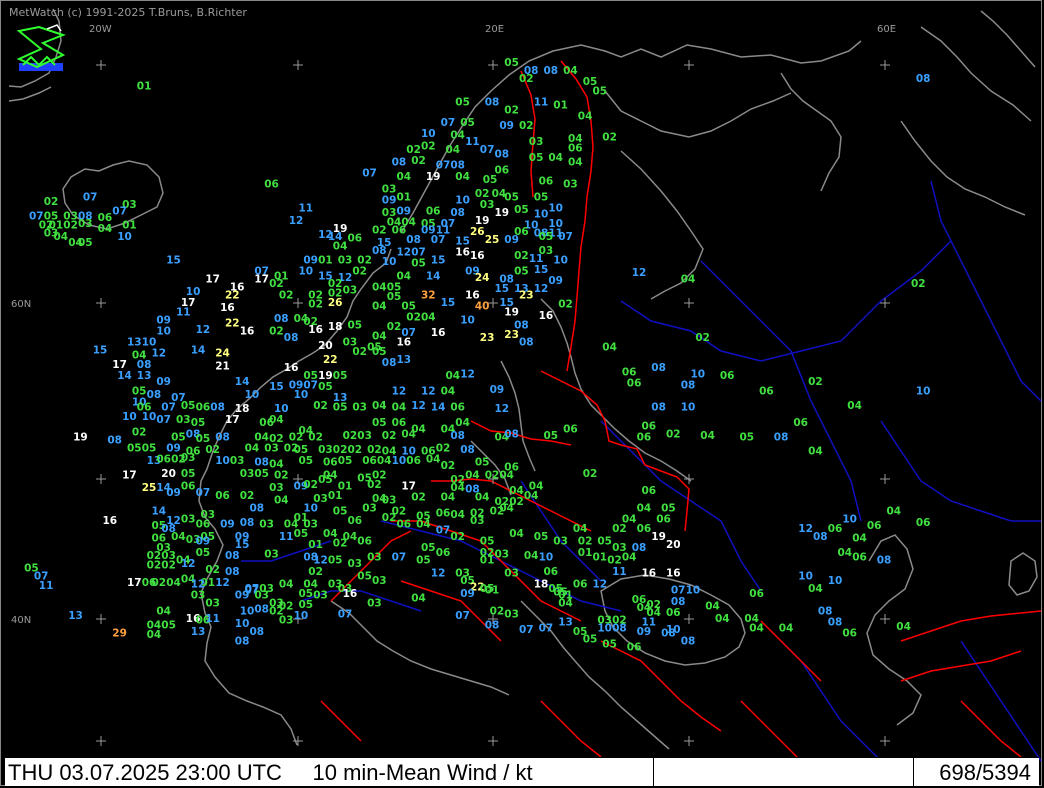 Image resolution: width=1044 pixels, height=788 pixels. I want to click on wind-observation: 24, so click(222, 354).